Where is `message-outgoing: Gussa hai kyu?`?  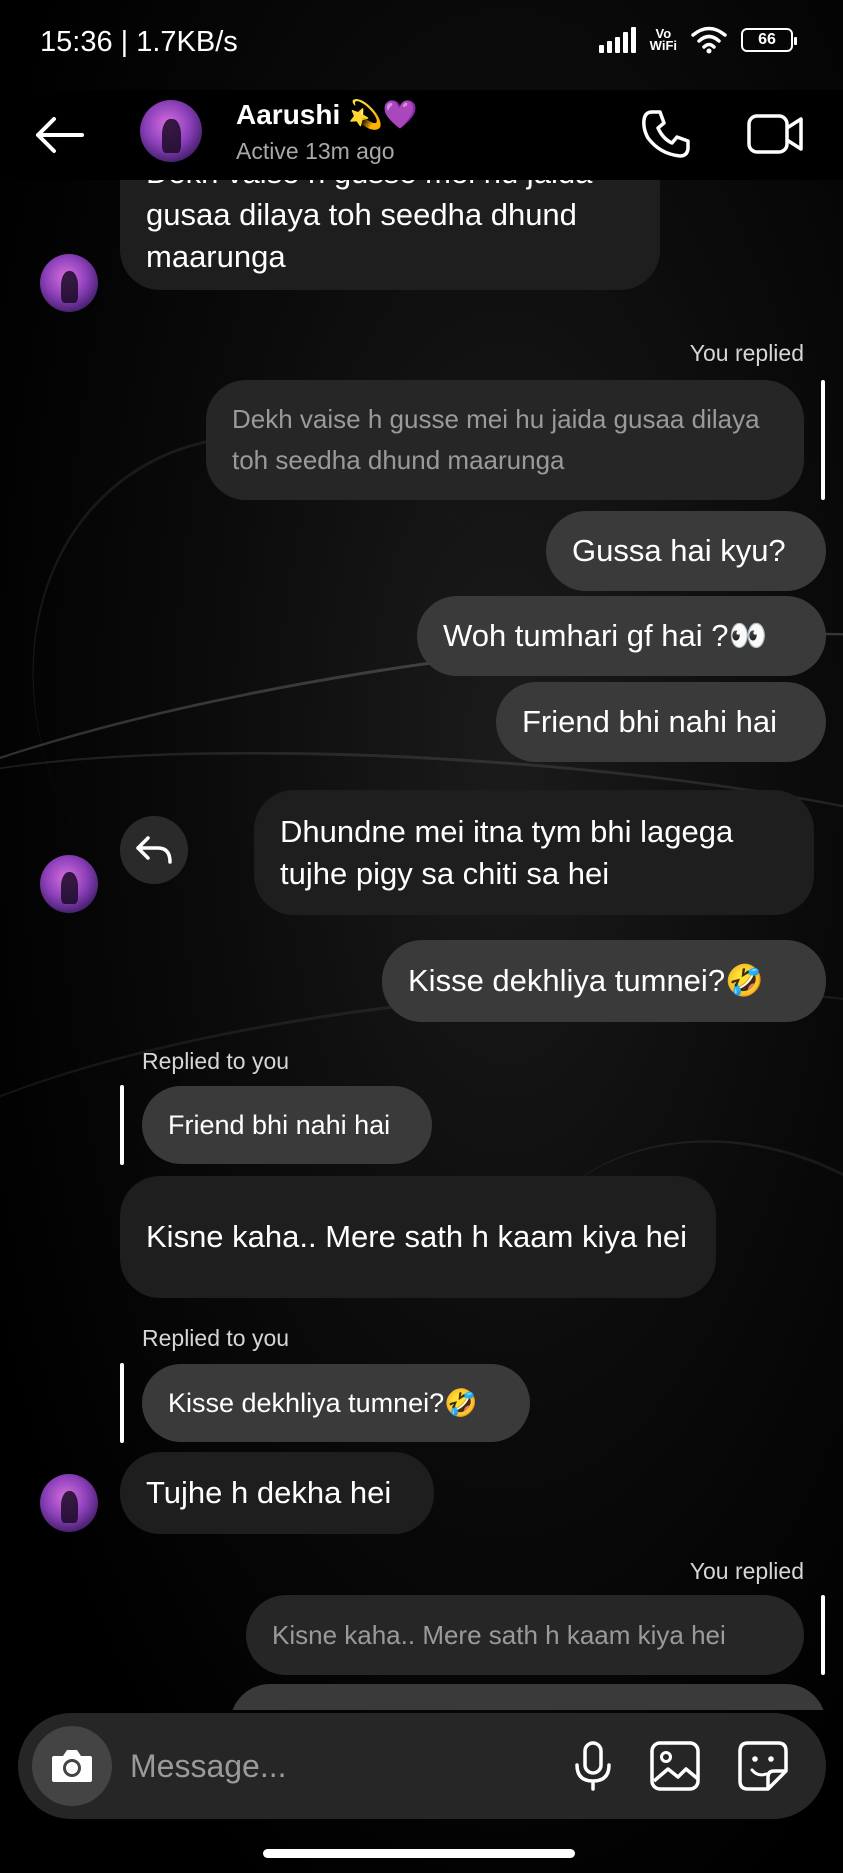 message-outgoing: Gussa hai kyu? is located at coordinates (686, 551).